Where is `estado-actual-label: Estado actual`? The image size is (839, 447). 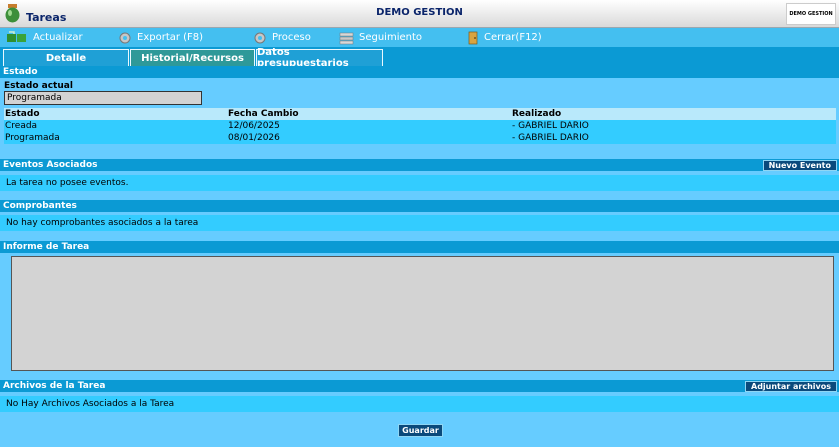
estado-actual-label: Estado actual is located at coordinates (38, 86).